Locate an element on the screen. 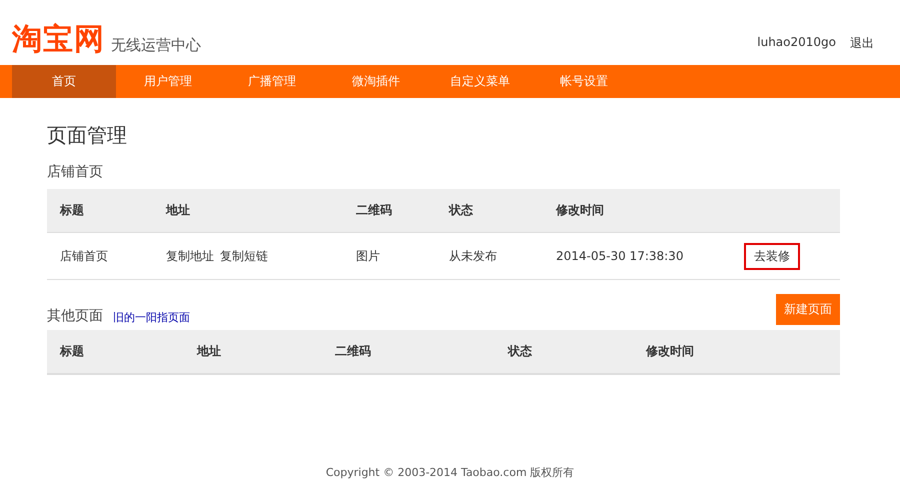 The width and height of the screenshot is (900, 491). site-subtitle: 无线运营中心 is located at coordinates (156, 45).